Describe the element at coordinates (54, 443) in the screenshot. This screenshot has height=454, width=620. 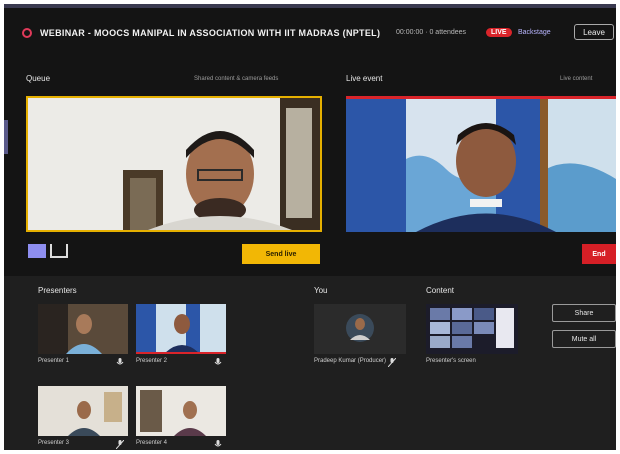
I see `presenter-3-name: Presenter 3` at that location.